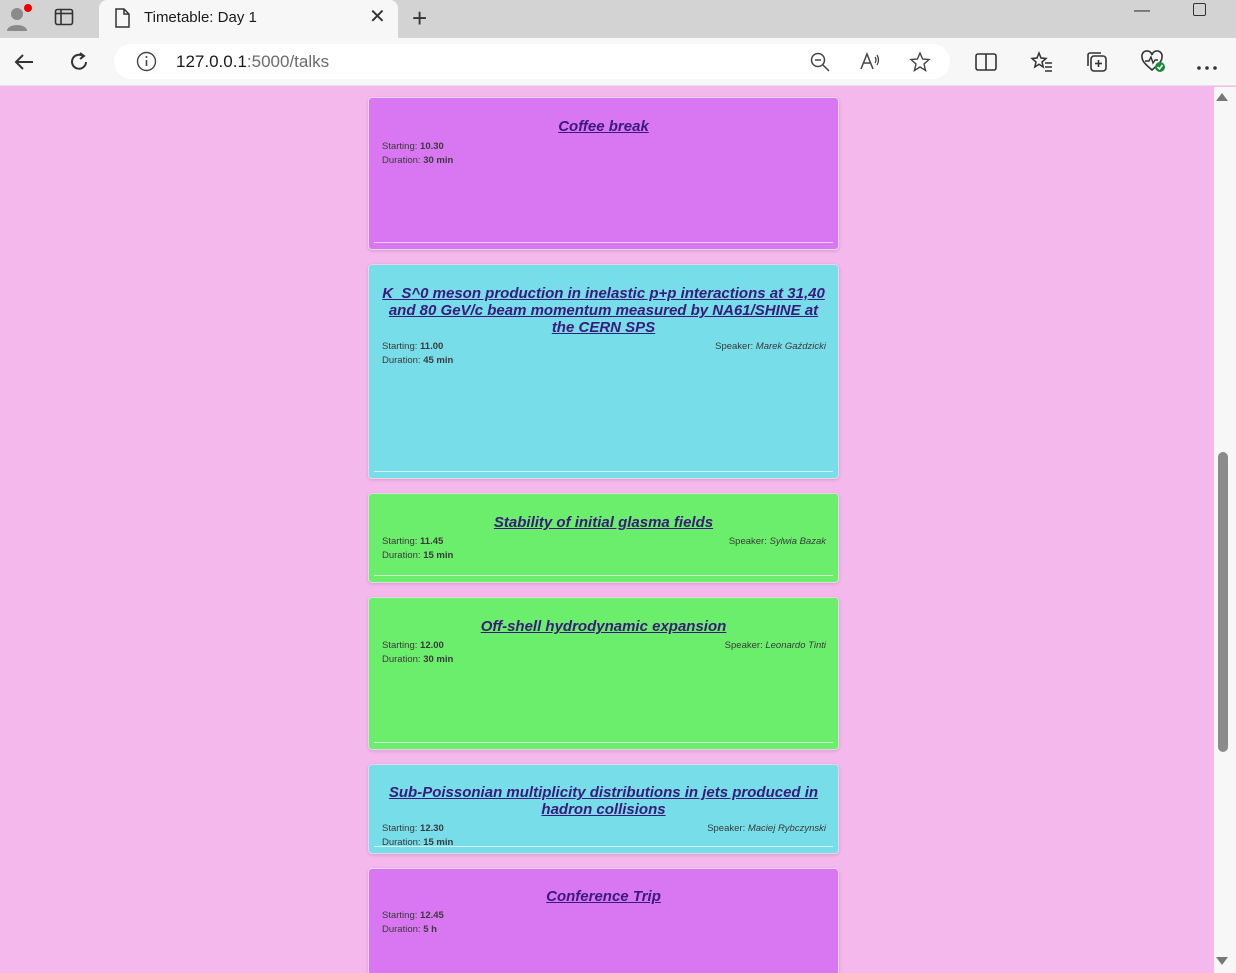 The height and width of the screenshot is (973, 1236). Describe the element at coordinates (419, 18) in the screenshot. I see `new-tab-icon: +` at that location.